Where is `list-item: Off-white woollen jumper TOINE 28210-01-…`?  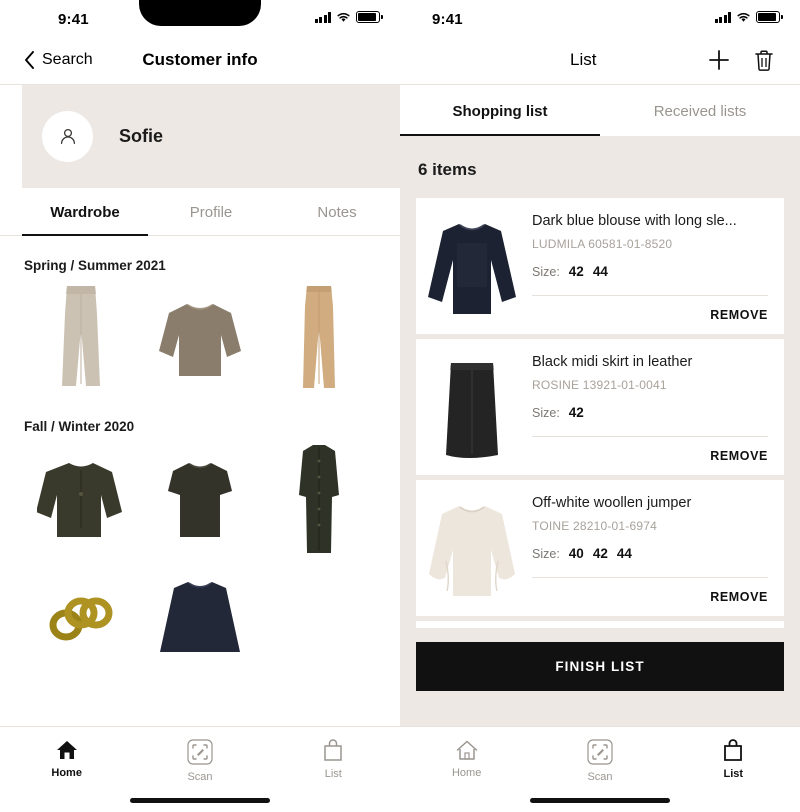 list-item: Off-white woollen jumper TOINE 28210-01-… is located at coordinates (600, 547).